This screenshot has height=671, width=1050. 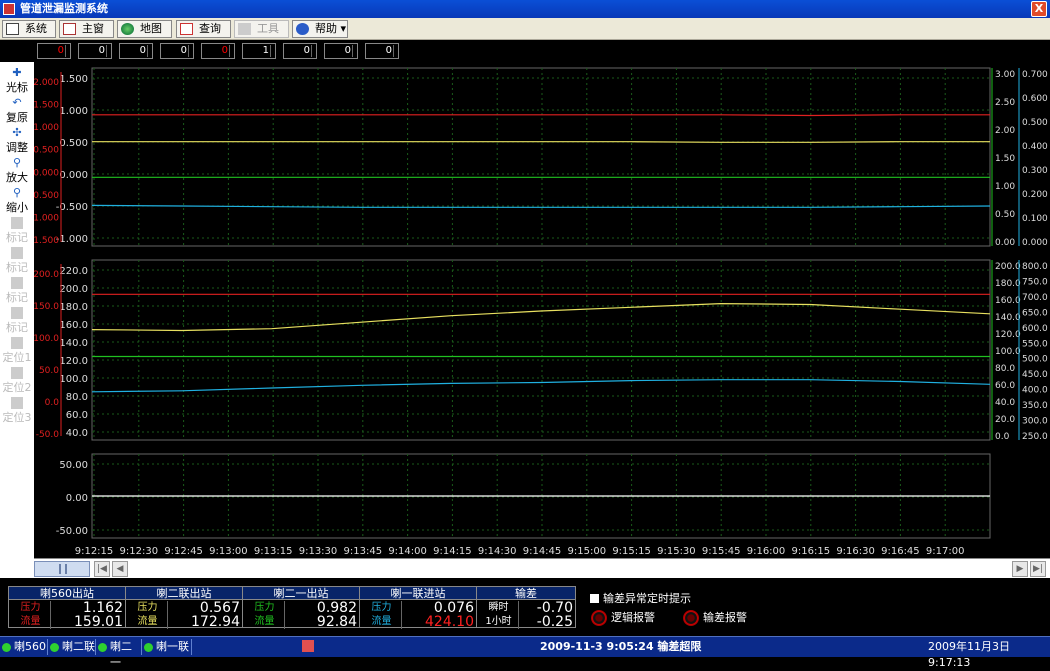 I want to click on tick-label: 40.0, so click(x=1005, y=403).